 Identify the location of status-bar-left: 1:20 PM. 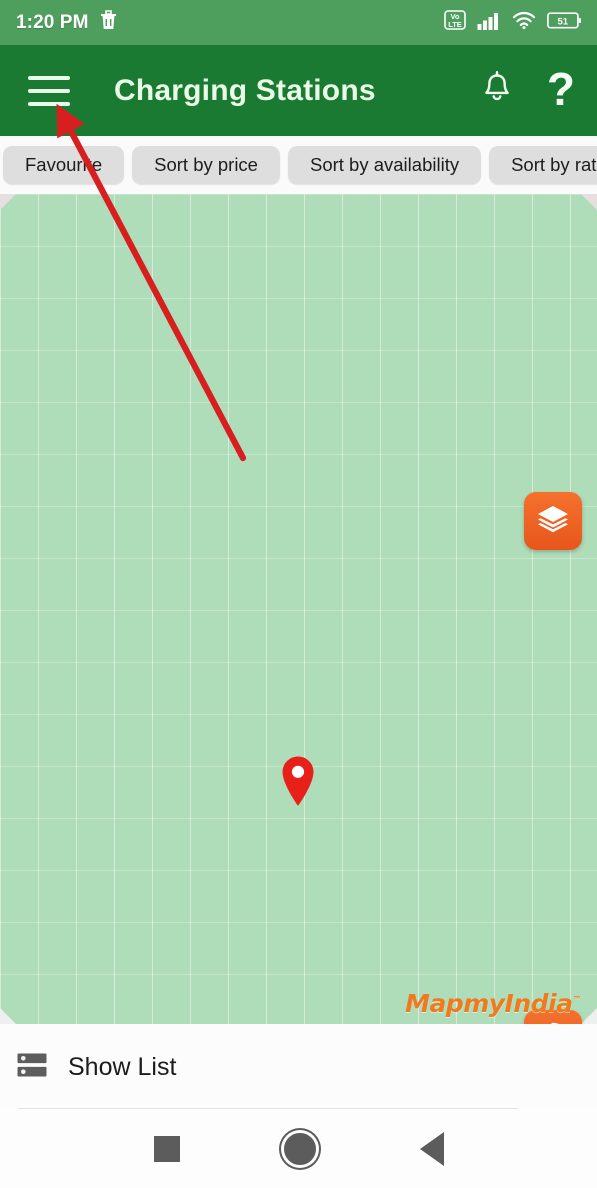
(67, 22).